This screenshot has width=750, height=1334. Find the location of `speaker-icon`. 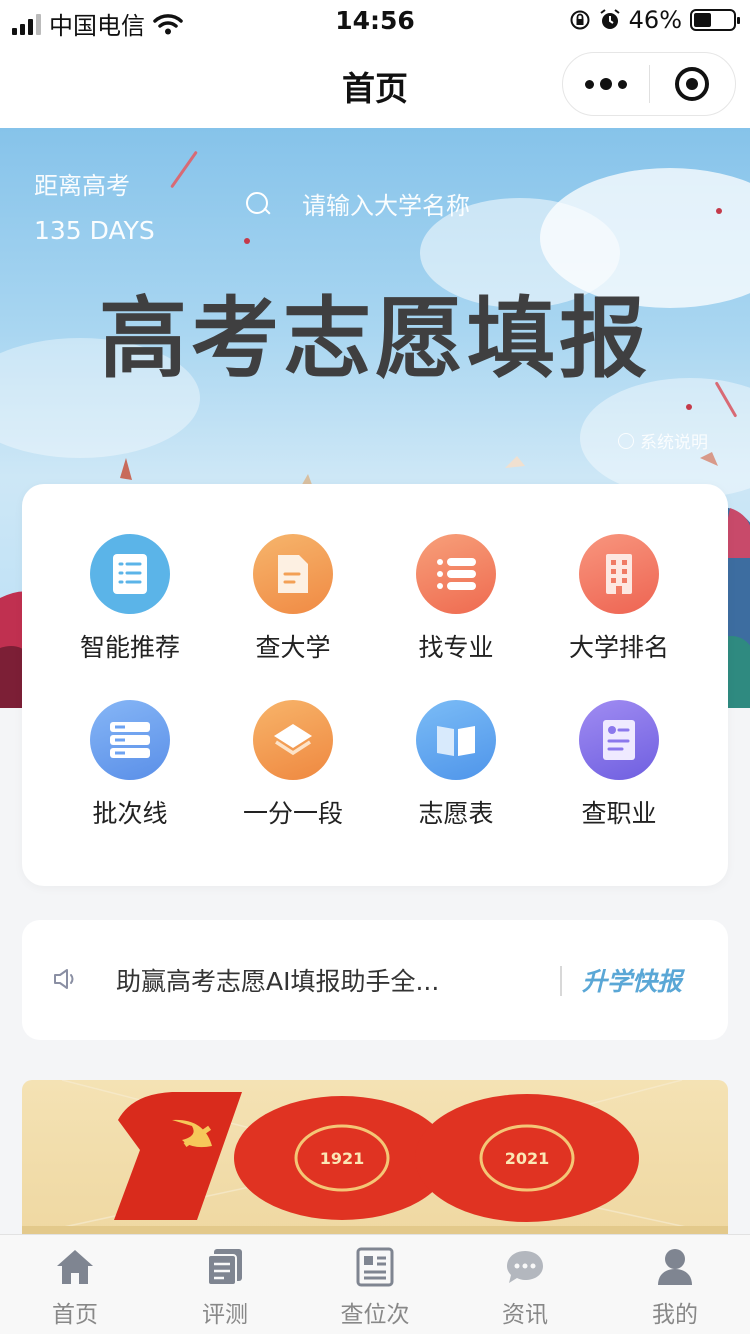

speaker-icon is located at coordinates (64, 979).